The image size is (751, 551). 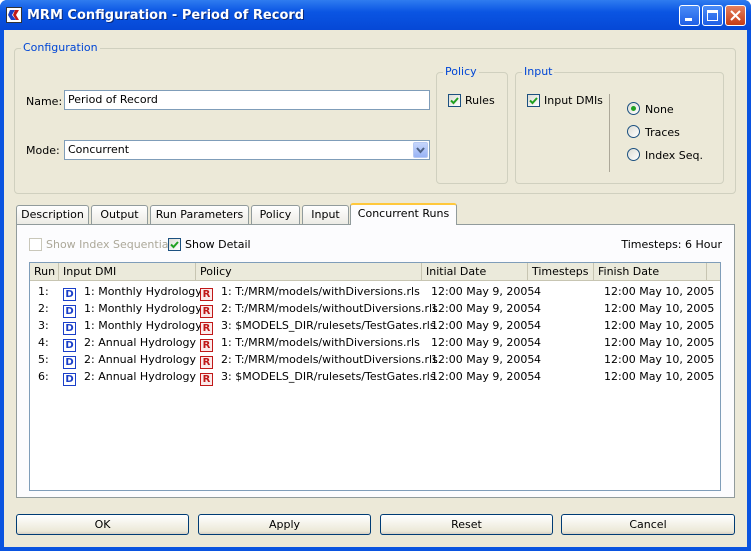 I want to click on name-field: Period of Record, so click(x=247, y=100).